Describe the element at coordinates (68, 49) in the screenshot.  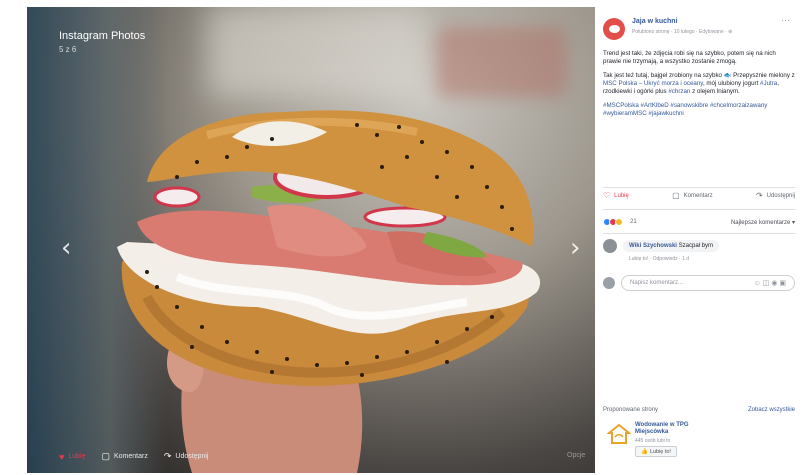
I see `photo-counter: 5 z 6` at that location.